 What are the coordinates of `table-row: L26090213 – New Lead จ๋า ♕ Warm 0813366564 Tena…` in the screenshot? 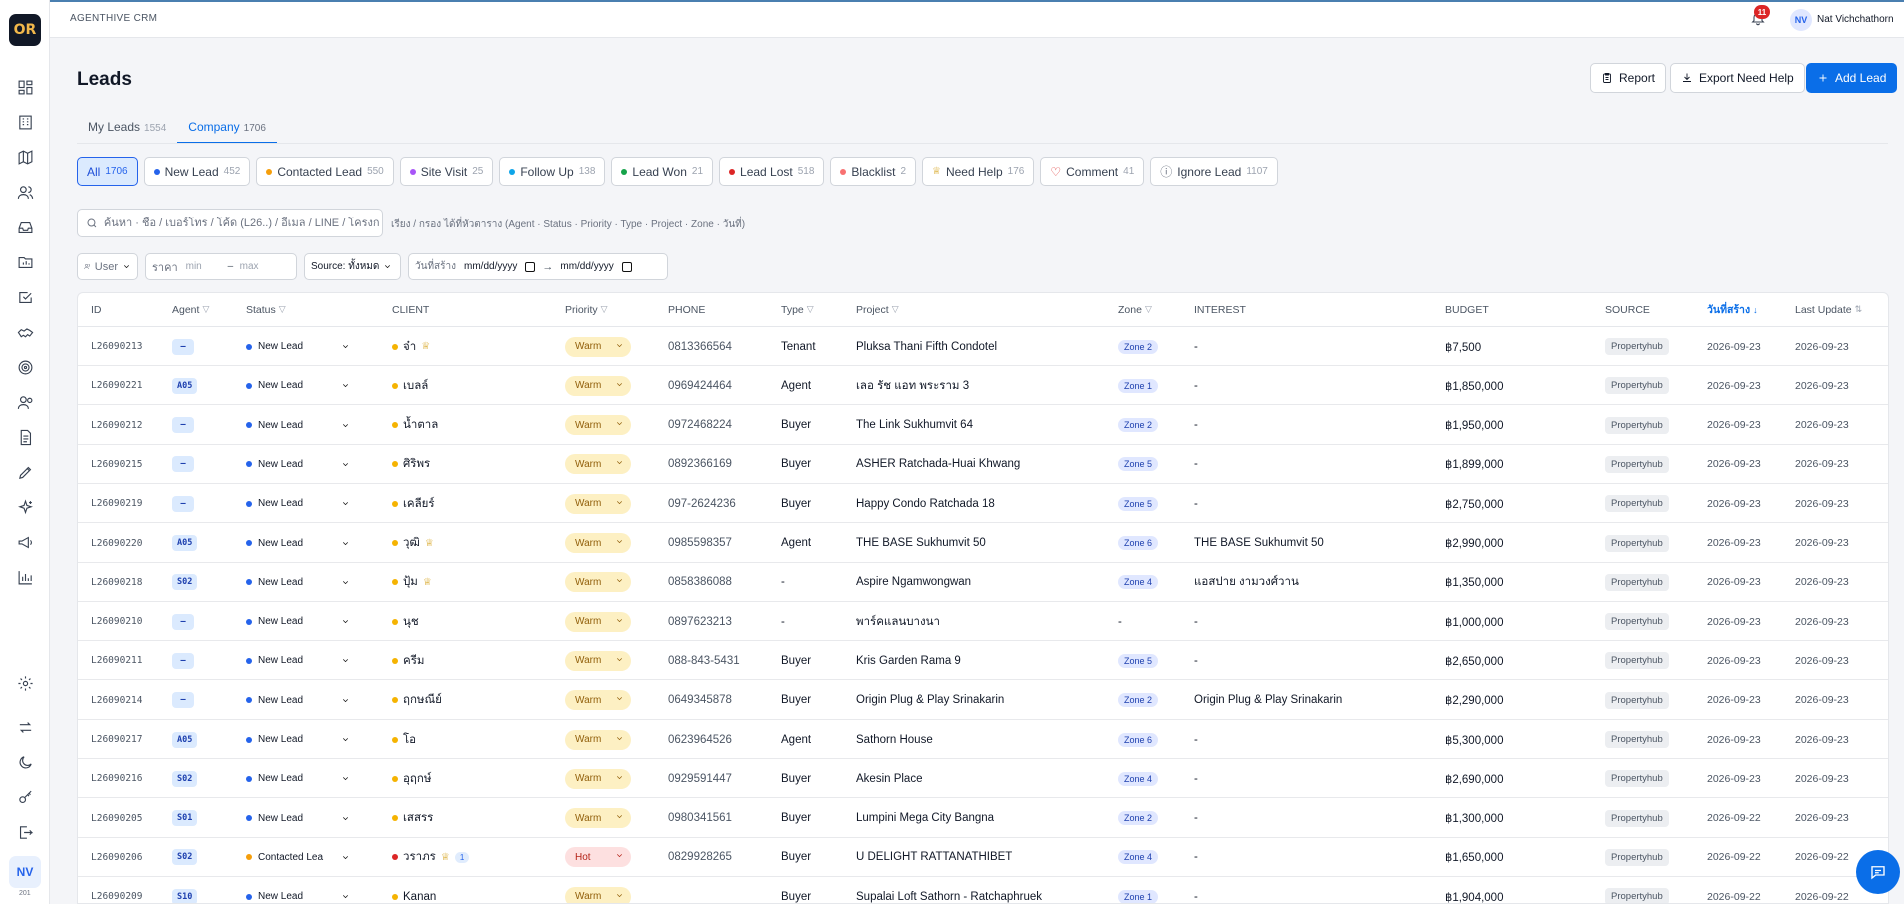 It's located at (983, 346).